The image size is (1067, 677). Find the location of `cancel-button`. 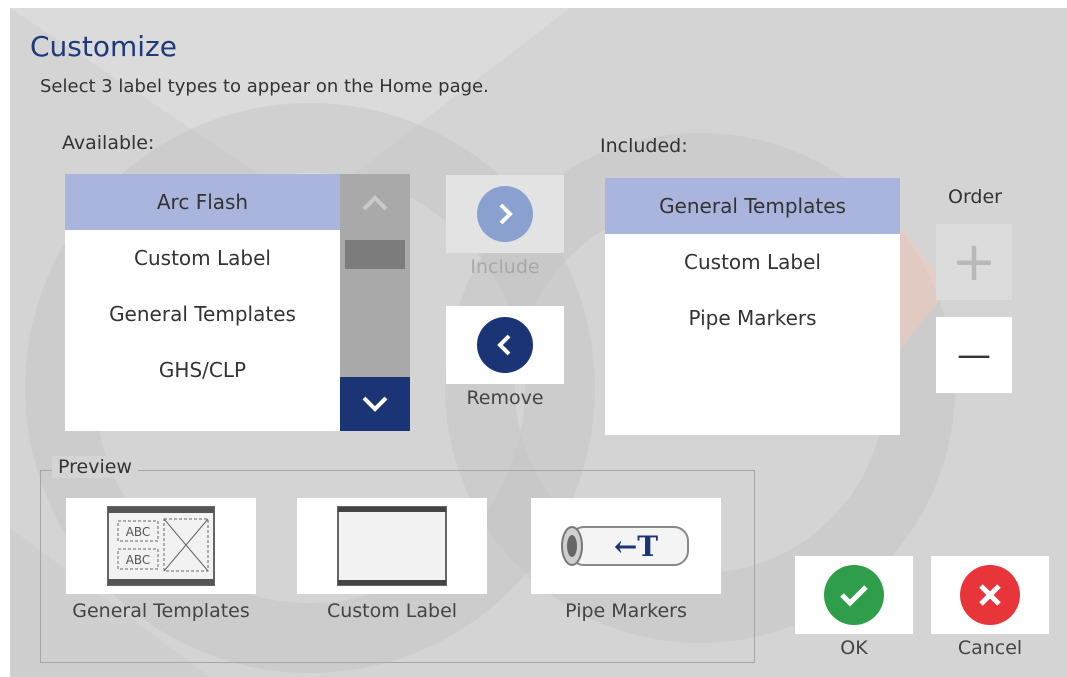

cancel-button is located at coordinates (990, 595).